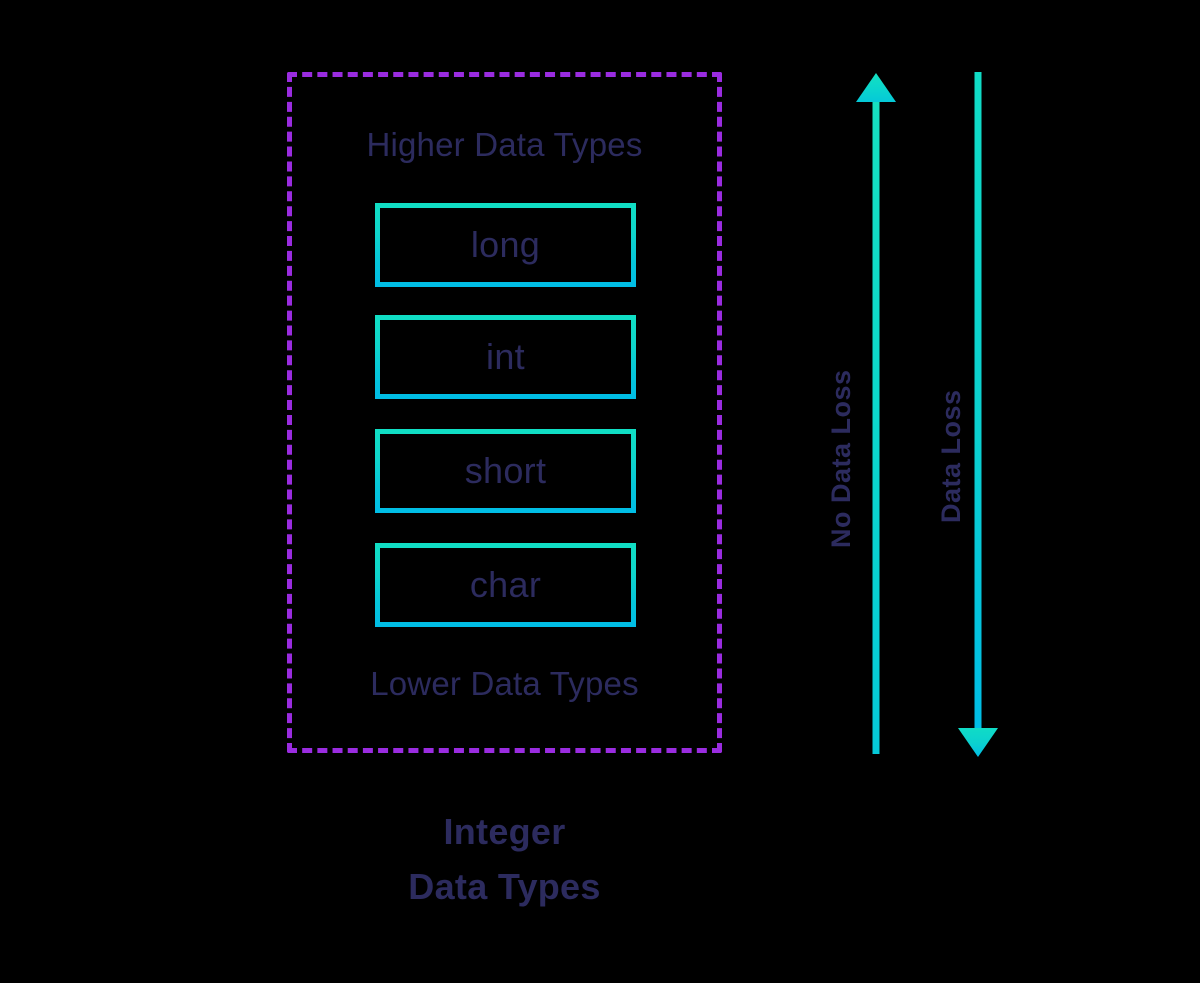  I want to click on type-box-long: long, so click(505, 245).